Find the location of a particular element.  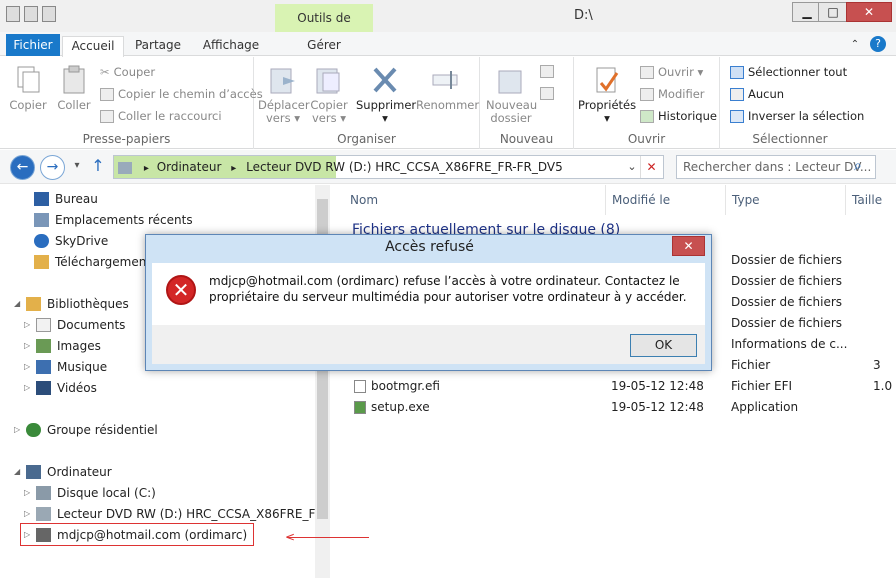

group-new: Nouveau dossier Nouveau is located at coordinates (527, 103).